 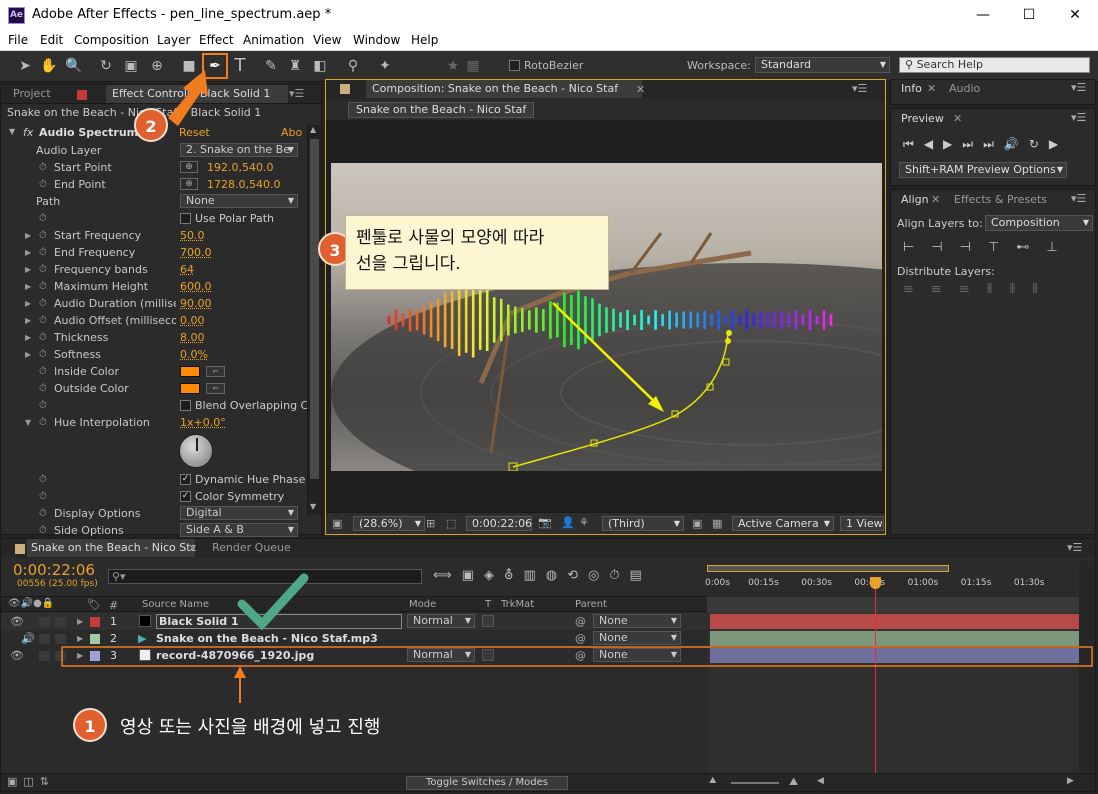 What do you see at coordinates (250, 727) in the screenshot?
I see `step1-text: 영상 또는 사진을 배경에 넣고 진행` at bounding box center [250, 727].